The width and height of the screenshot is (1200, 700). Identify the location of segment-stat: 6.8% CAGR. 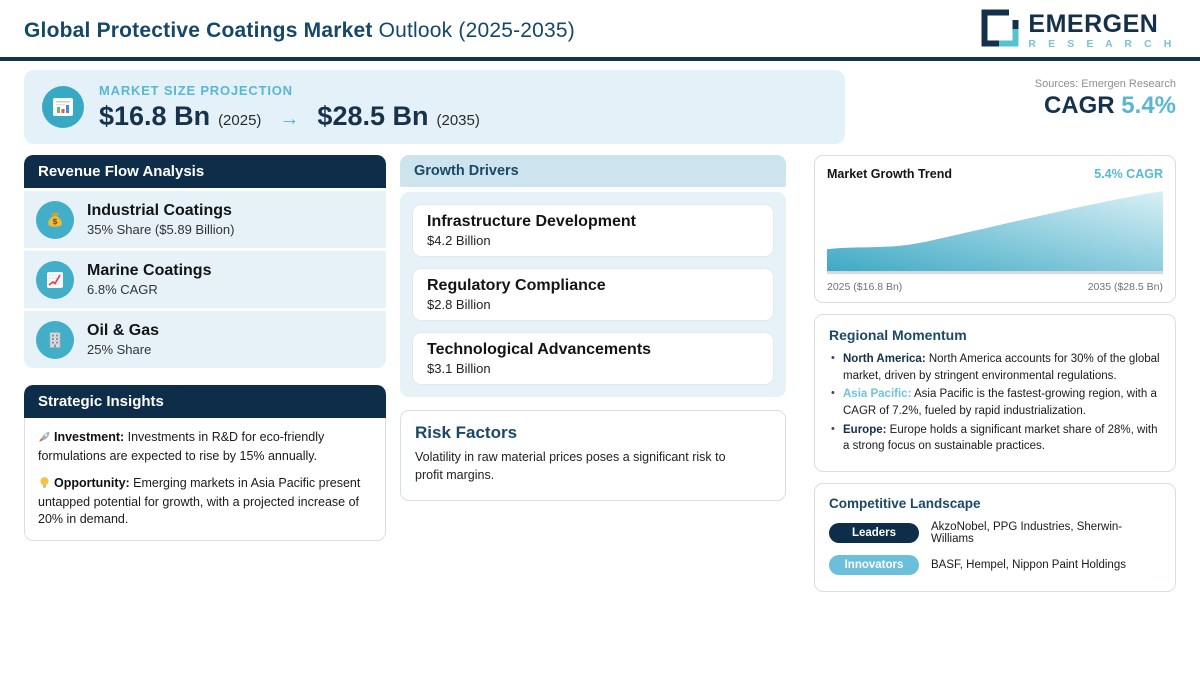
(122, 290).